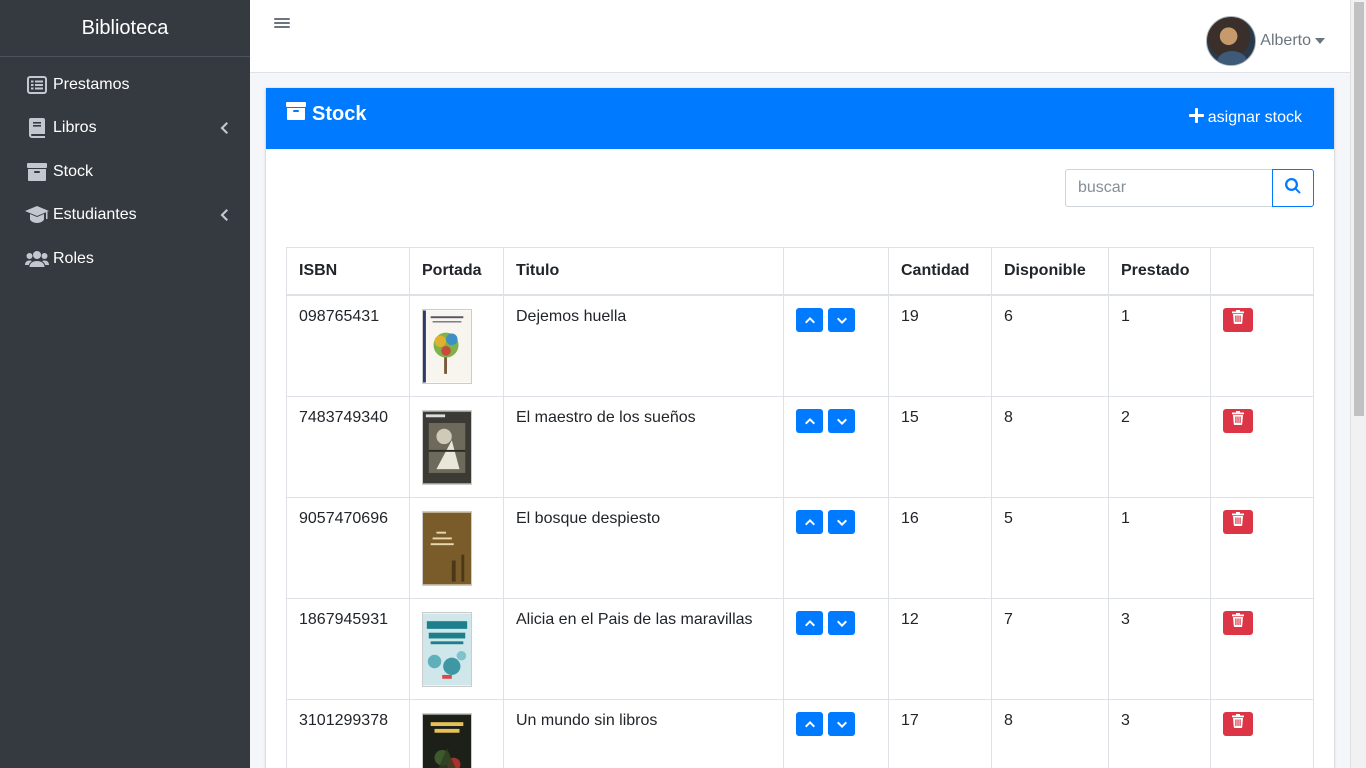  What do you see at coordinates (75, 128) in the screenshot?
I see `sidebar-item-label: Libros` at bounding box center [75, 128].